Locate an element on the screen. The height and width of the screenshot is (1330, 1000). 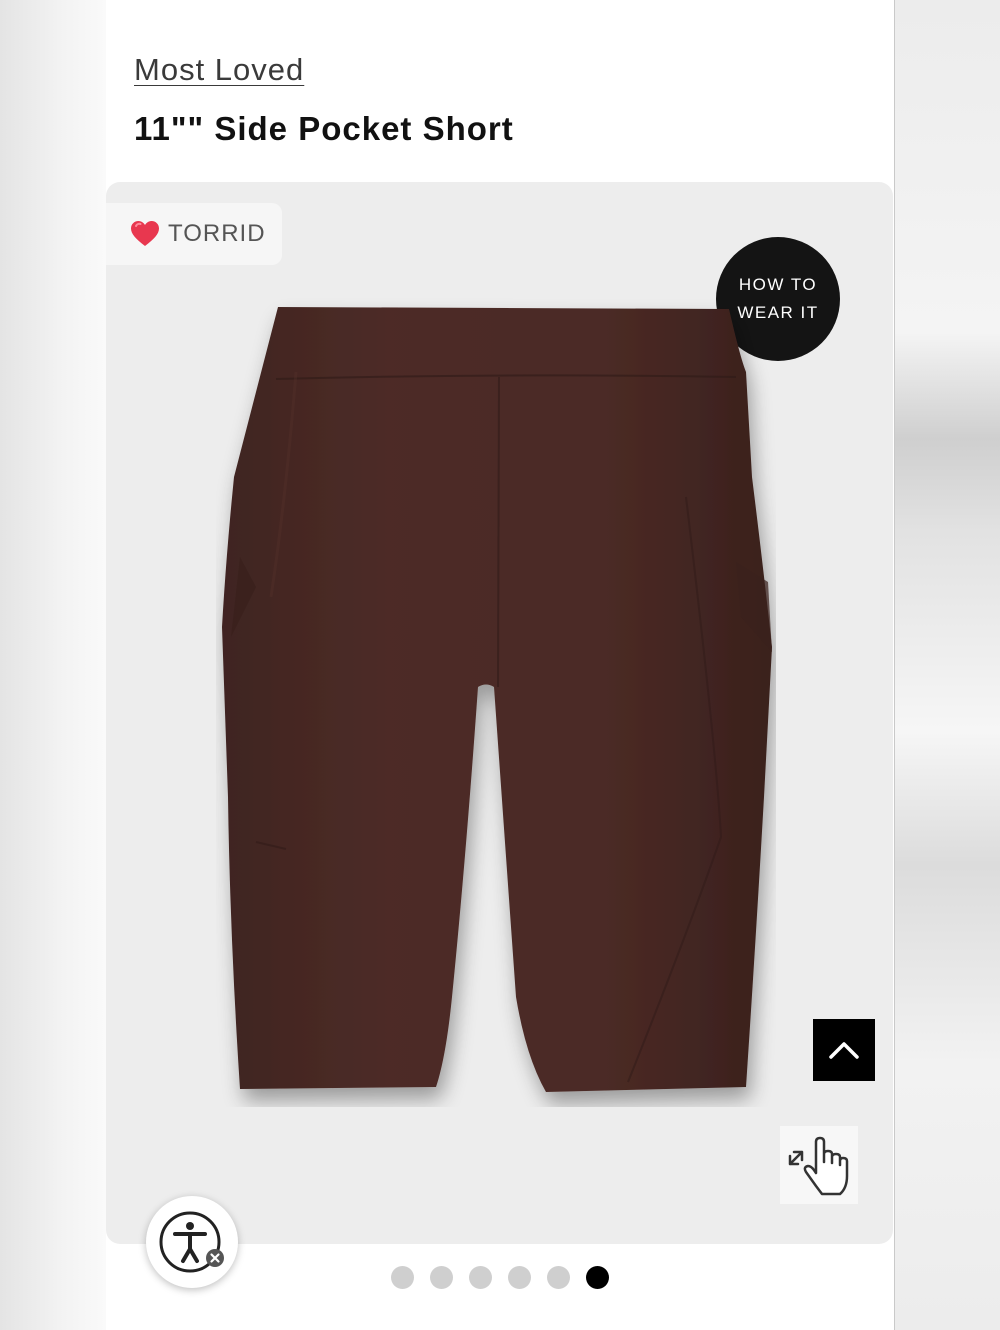
tap-to-zoom-hint is located at coordinates (819, 1165).